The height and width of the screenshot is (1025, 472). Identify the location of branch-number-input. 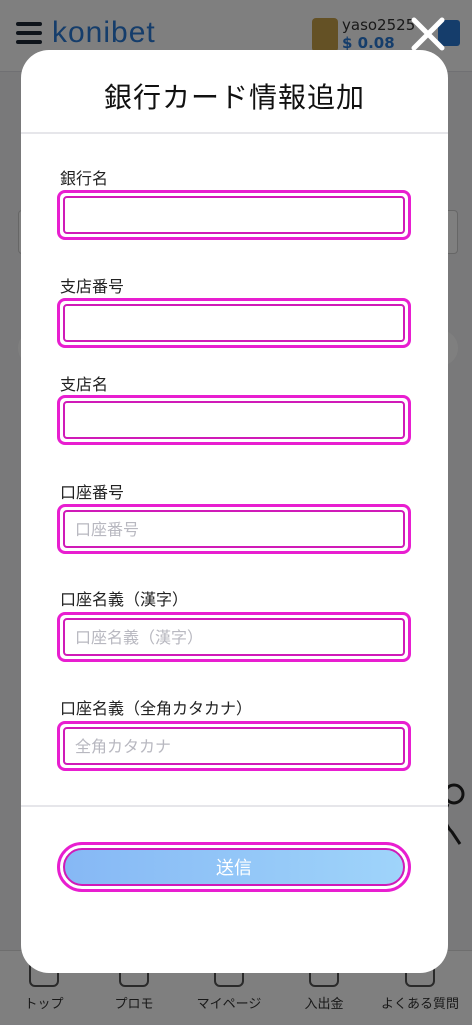
(234, 323).